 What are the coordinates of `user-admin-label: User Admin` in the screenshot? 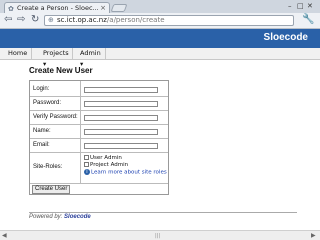 It's located at (106, 158).